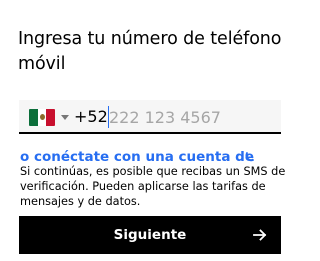  Describe the element at coordinates (150, 51) in the screenshot. I see `page-title: Ingresa tu número de teléfono móvil` at that location.